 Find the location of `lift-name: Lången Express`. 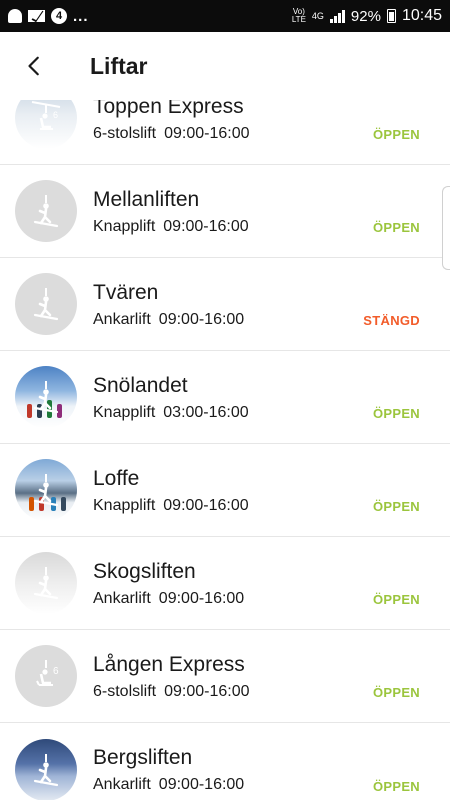

lift-name: Lången Express is located at coordinates (169, 664).